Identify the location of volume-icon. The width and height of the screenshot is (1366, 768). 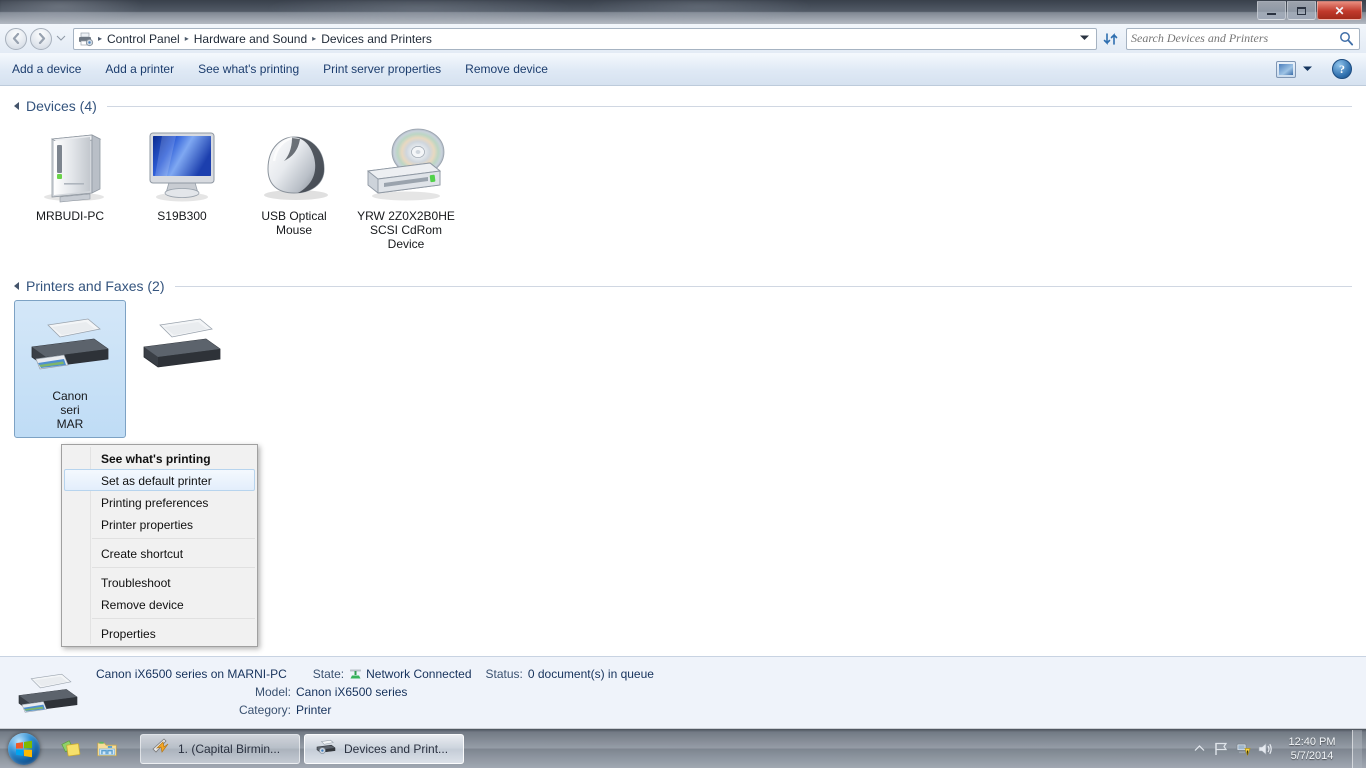
(1265, 749).